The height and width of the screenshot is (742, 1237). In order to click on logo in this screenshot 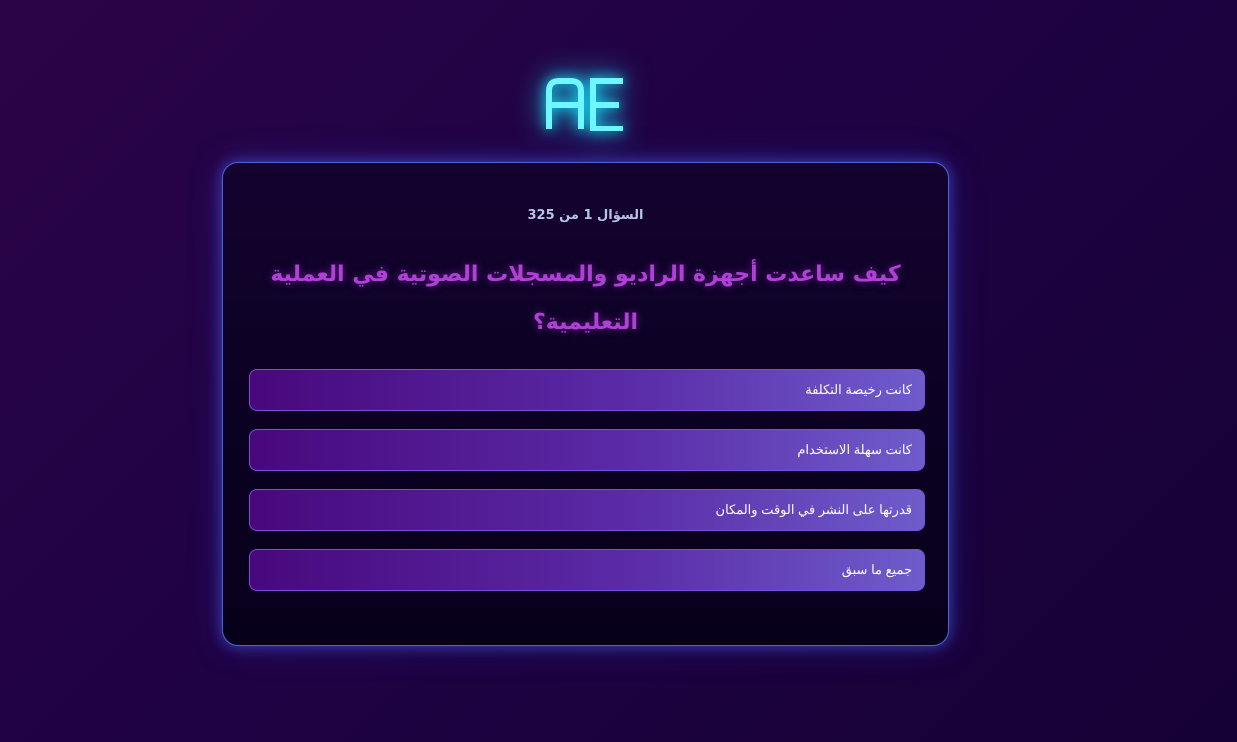, I will do `click(585, 103)`.